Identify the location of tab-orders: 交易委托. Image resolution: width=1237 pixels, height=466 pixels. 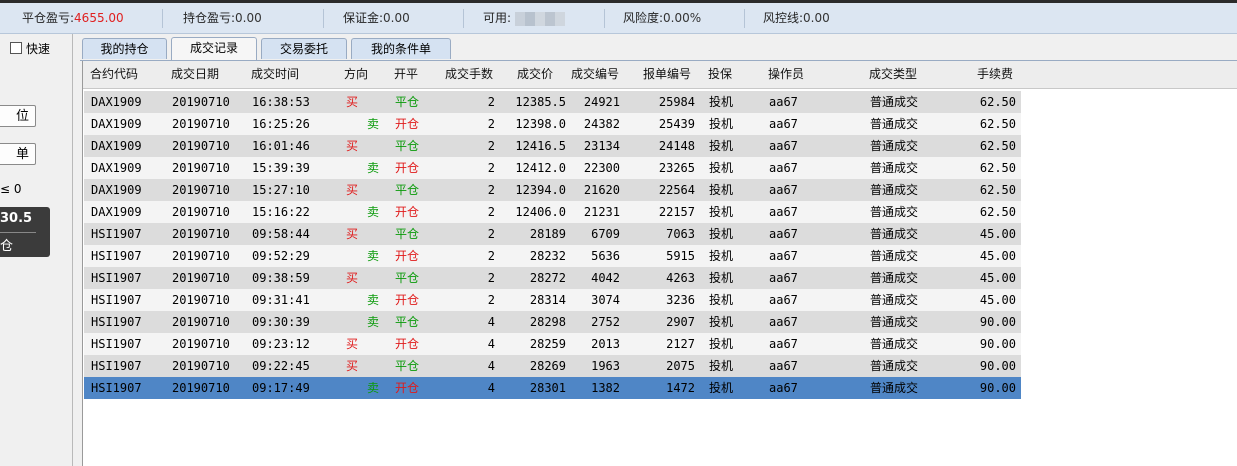
(304, 48).